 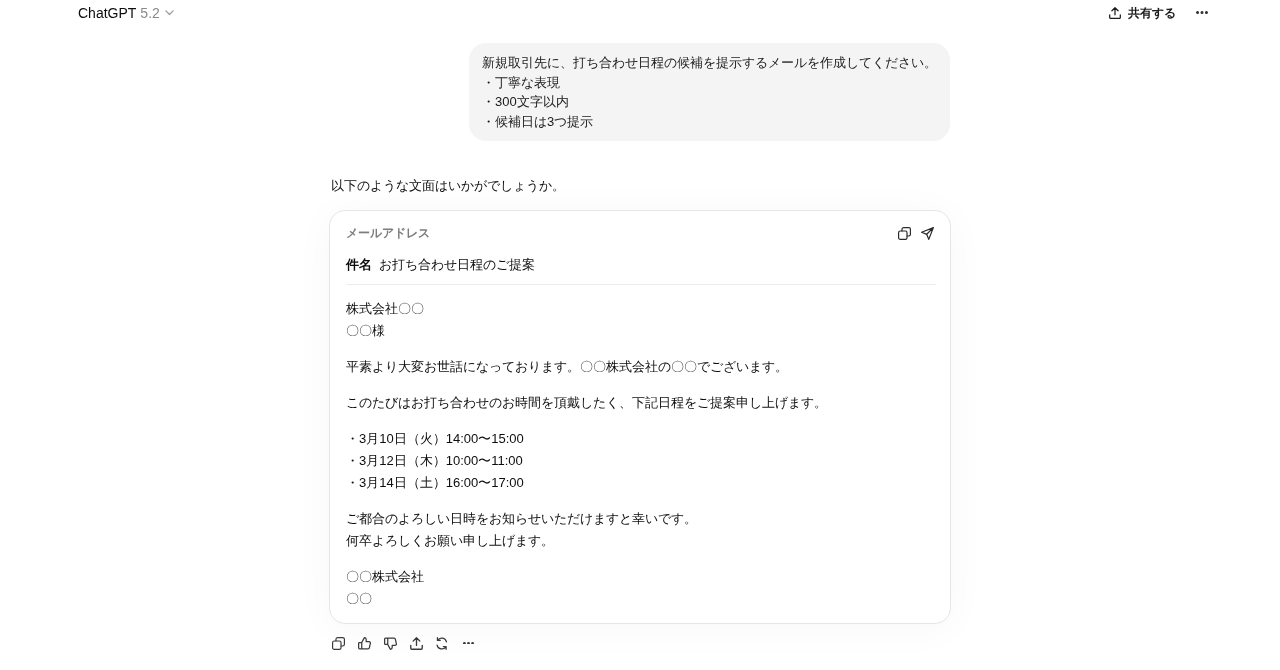 What do you see at coordinates (521, 82) in the screenshot?
I see `message-line: ・丁寧な表現` at bounding box center [521, 82].